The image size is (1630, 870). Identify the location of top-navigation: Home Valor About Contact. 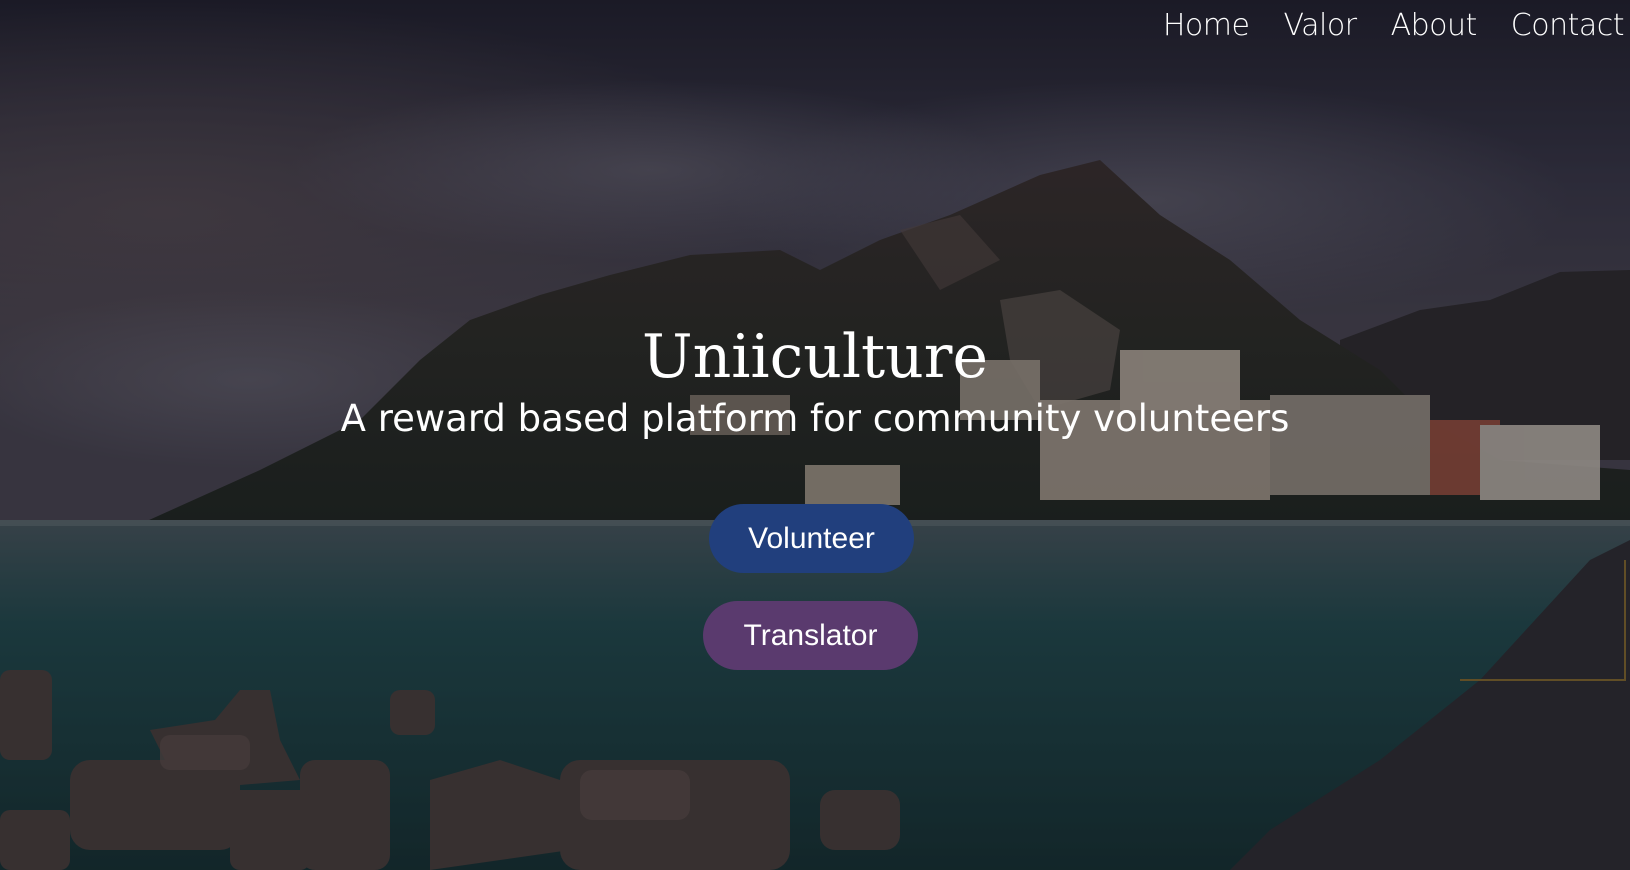
(1394, 26).